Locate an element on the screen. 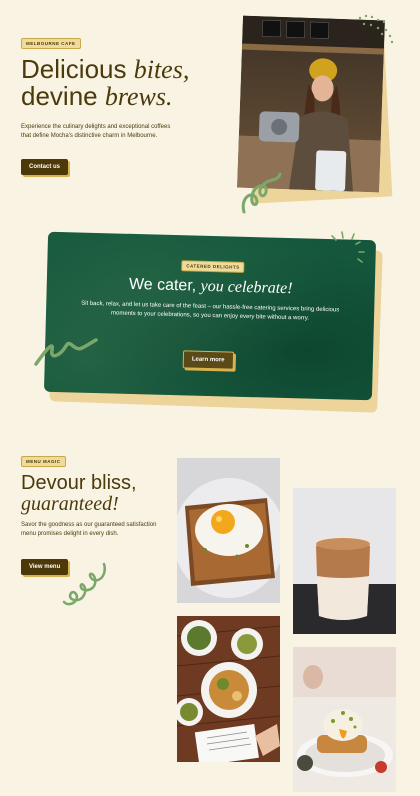 The height and width of the screenshot is (796, 420). menu-title-plain: Devour bliss, is located at coordinates (79, 483).